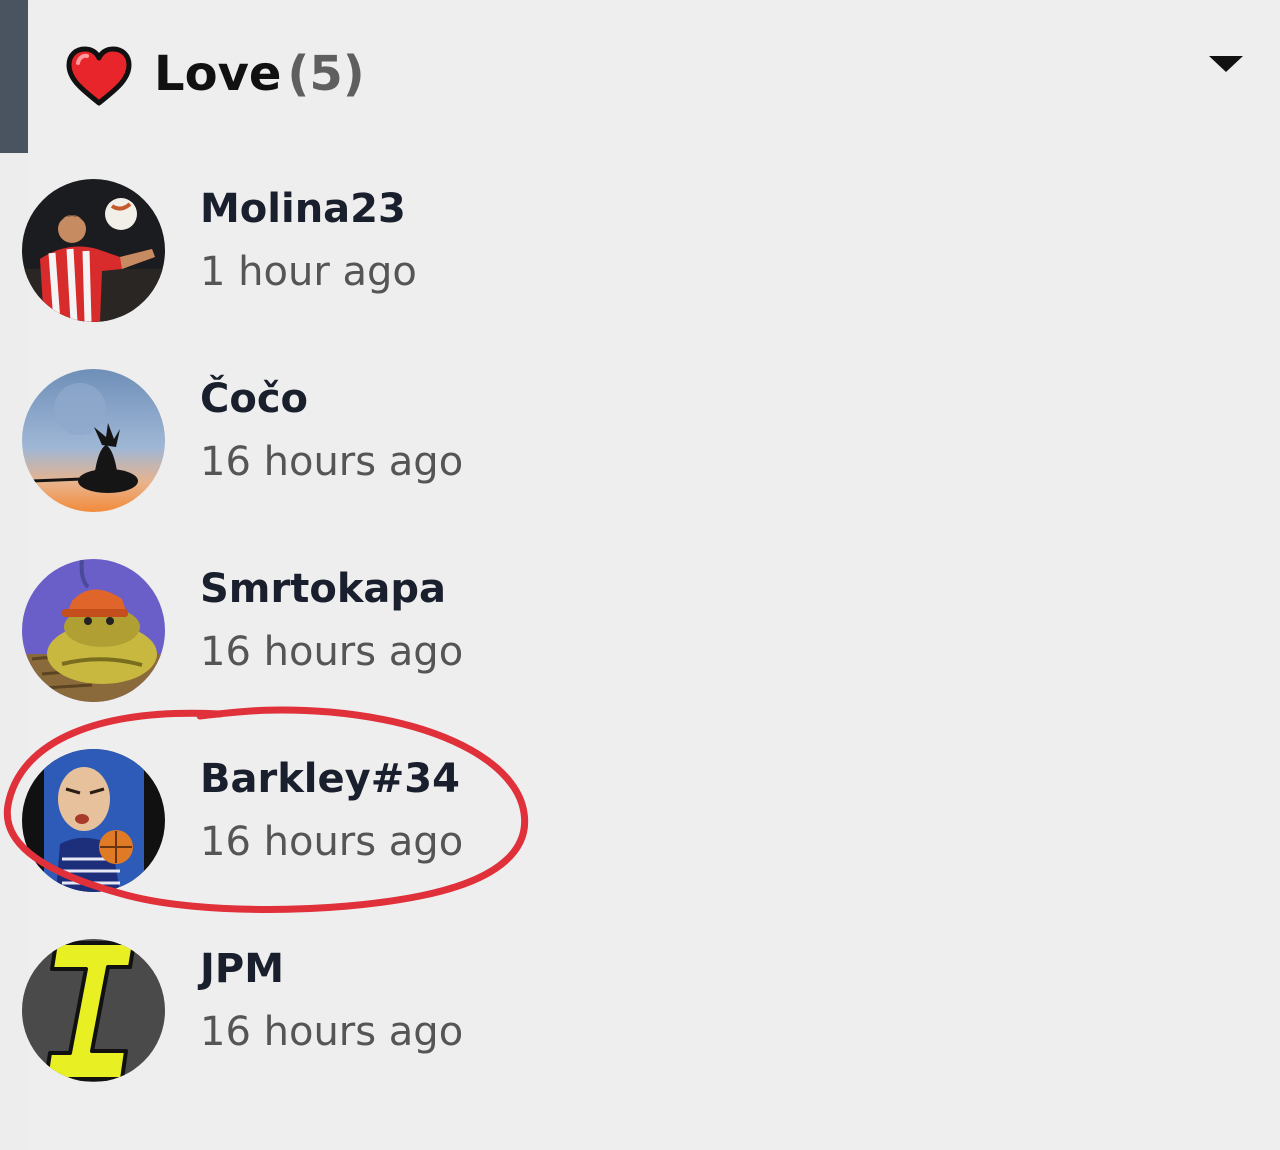 This screenshot has height=1150, width=1280. I want to click on yellow-logo-avatar, so click(93, 1010).